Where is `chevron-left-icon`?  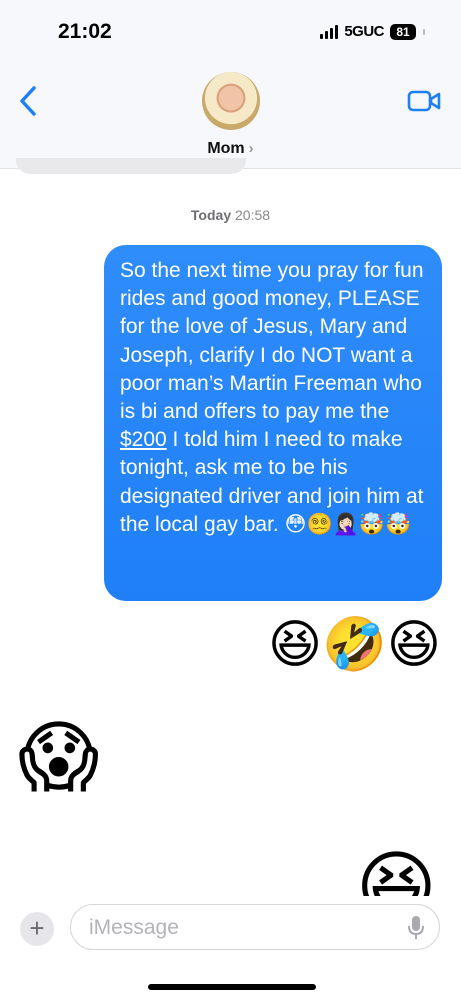 chevron-left-icon is located at coordinates (28, 101).